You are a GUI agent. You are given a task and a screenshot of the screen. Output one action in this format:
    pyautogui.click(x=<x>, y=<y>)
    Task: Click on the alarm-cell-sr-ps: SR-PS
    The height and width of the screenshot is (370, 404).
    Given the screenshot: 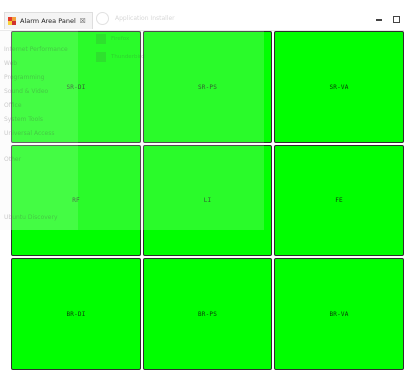 What is the action you would take?
    pyautogui.click(x=207, y=87)
    